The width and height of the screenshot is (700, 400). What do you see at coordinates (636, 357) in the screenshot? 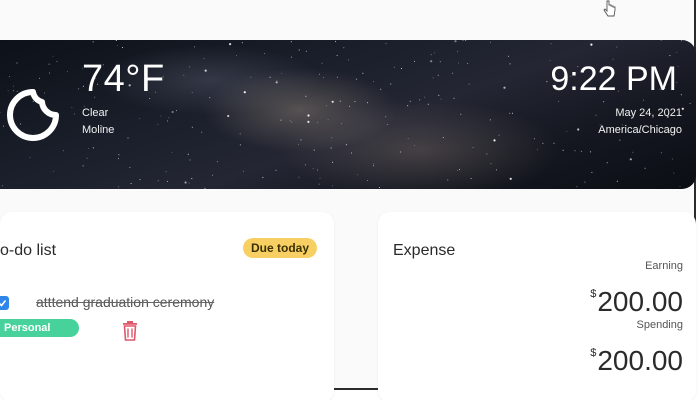
I see `spending-amount: $200.00` at bounding box center [636, 357].